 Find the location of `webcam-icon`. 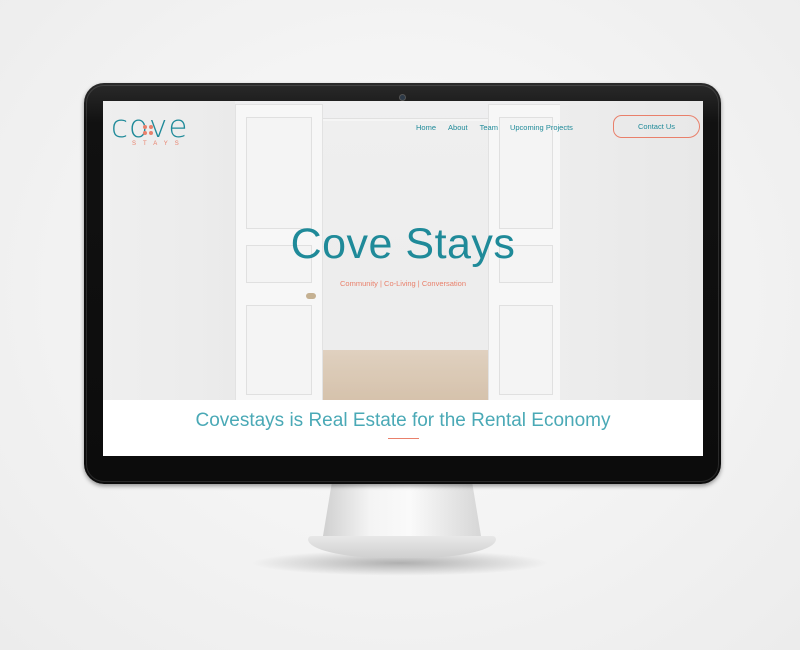

webcam-icon is located at coordinates (402, 97).